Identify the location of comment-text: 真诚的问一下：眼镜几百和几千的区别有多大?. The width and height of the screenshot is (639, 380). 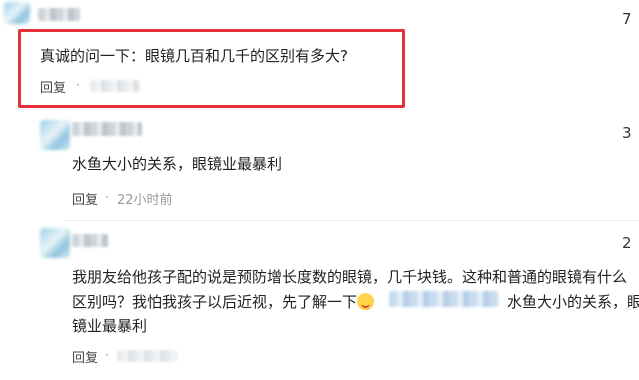
(194, 56).